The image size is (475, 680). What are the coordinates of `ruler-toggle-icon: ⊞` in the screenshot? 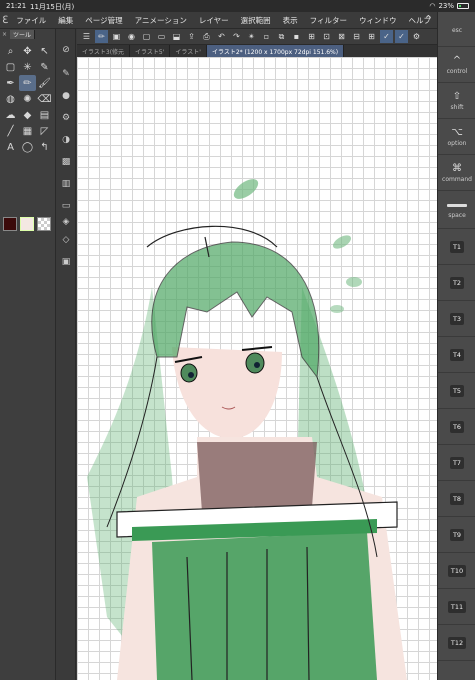 It's located at (371, 36).